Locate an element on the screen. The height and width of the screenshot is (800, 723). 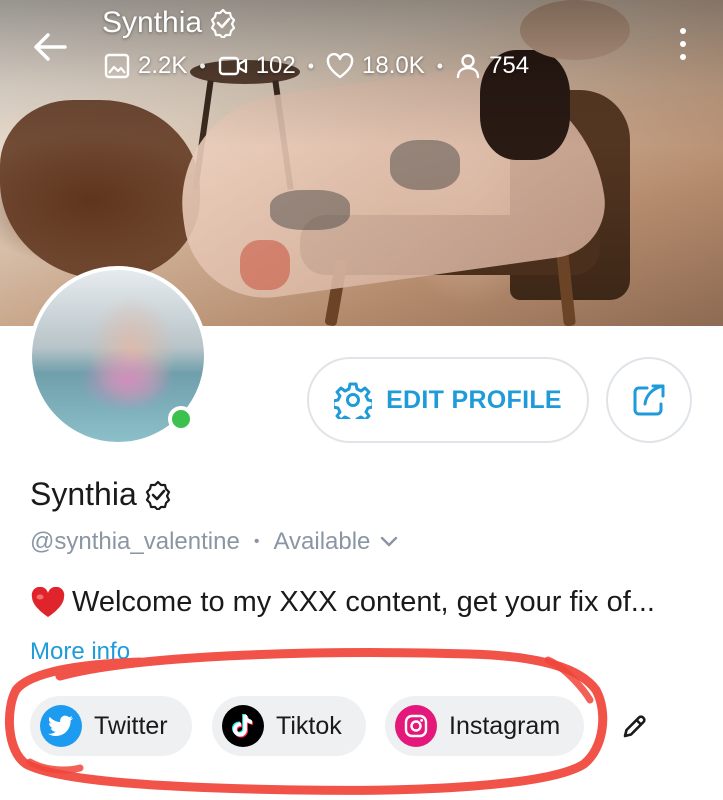
edit-profile-button: EDIT PROFILE is located at coordinates (448, 400).